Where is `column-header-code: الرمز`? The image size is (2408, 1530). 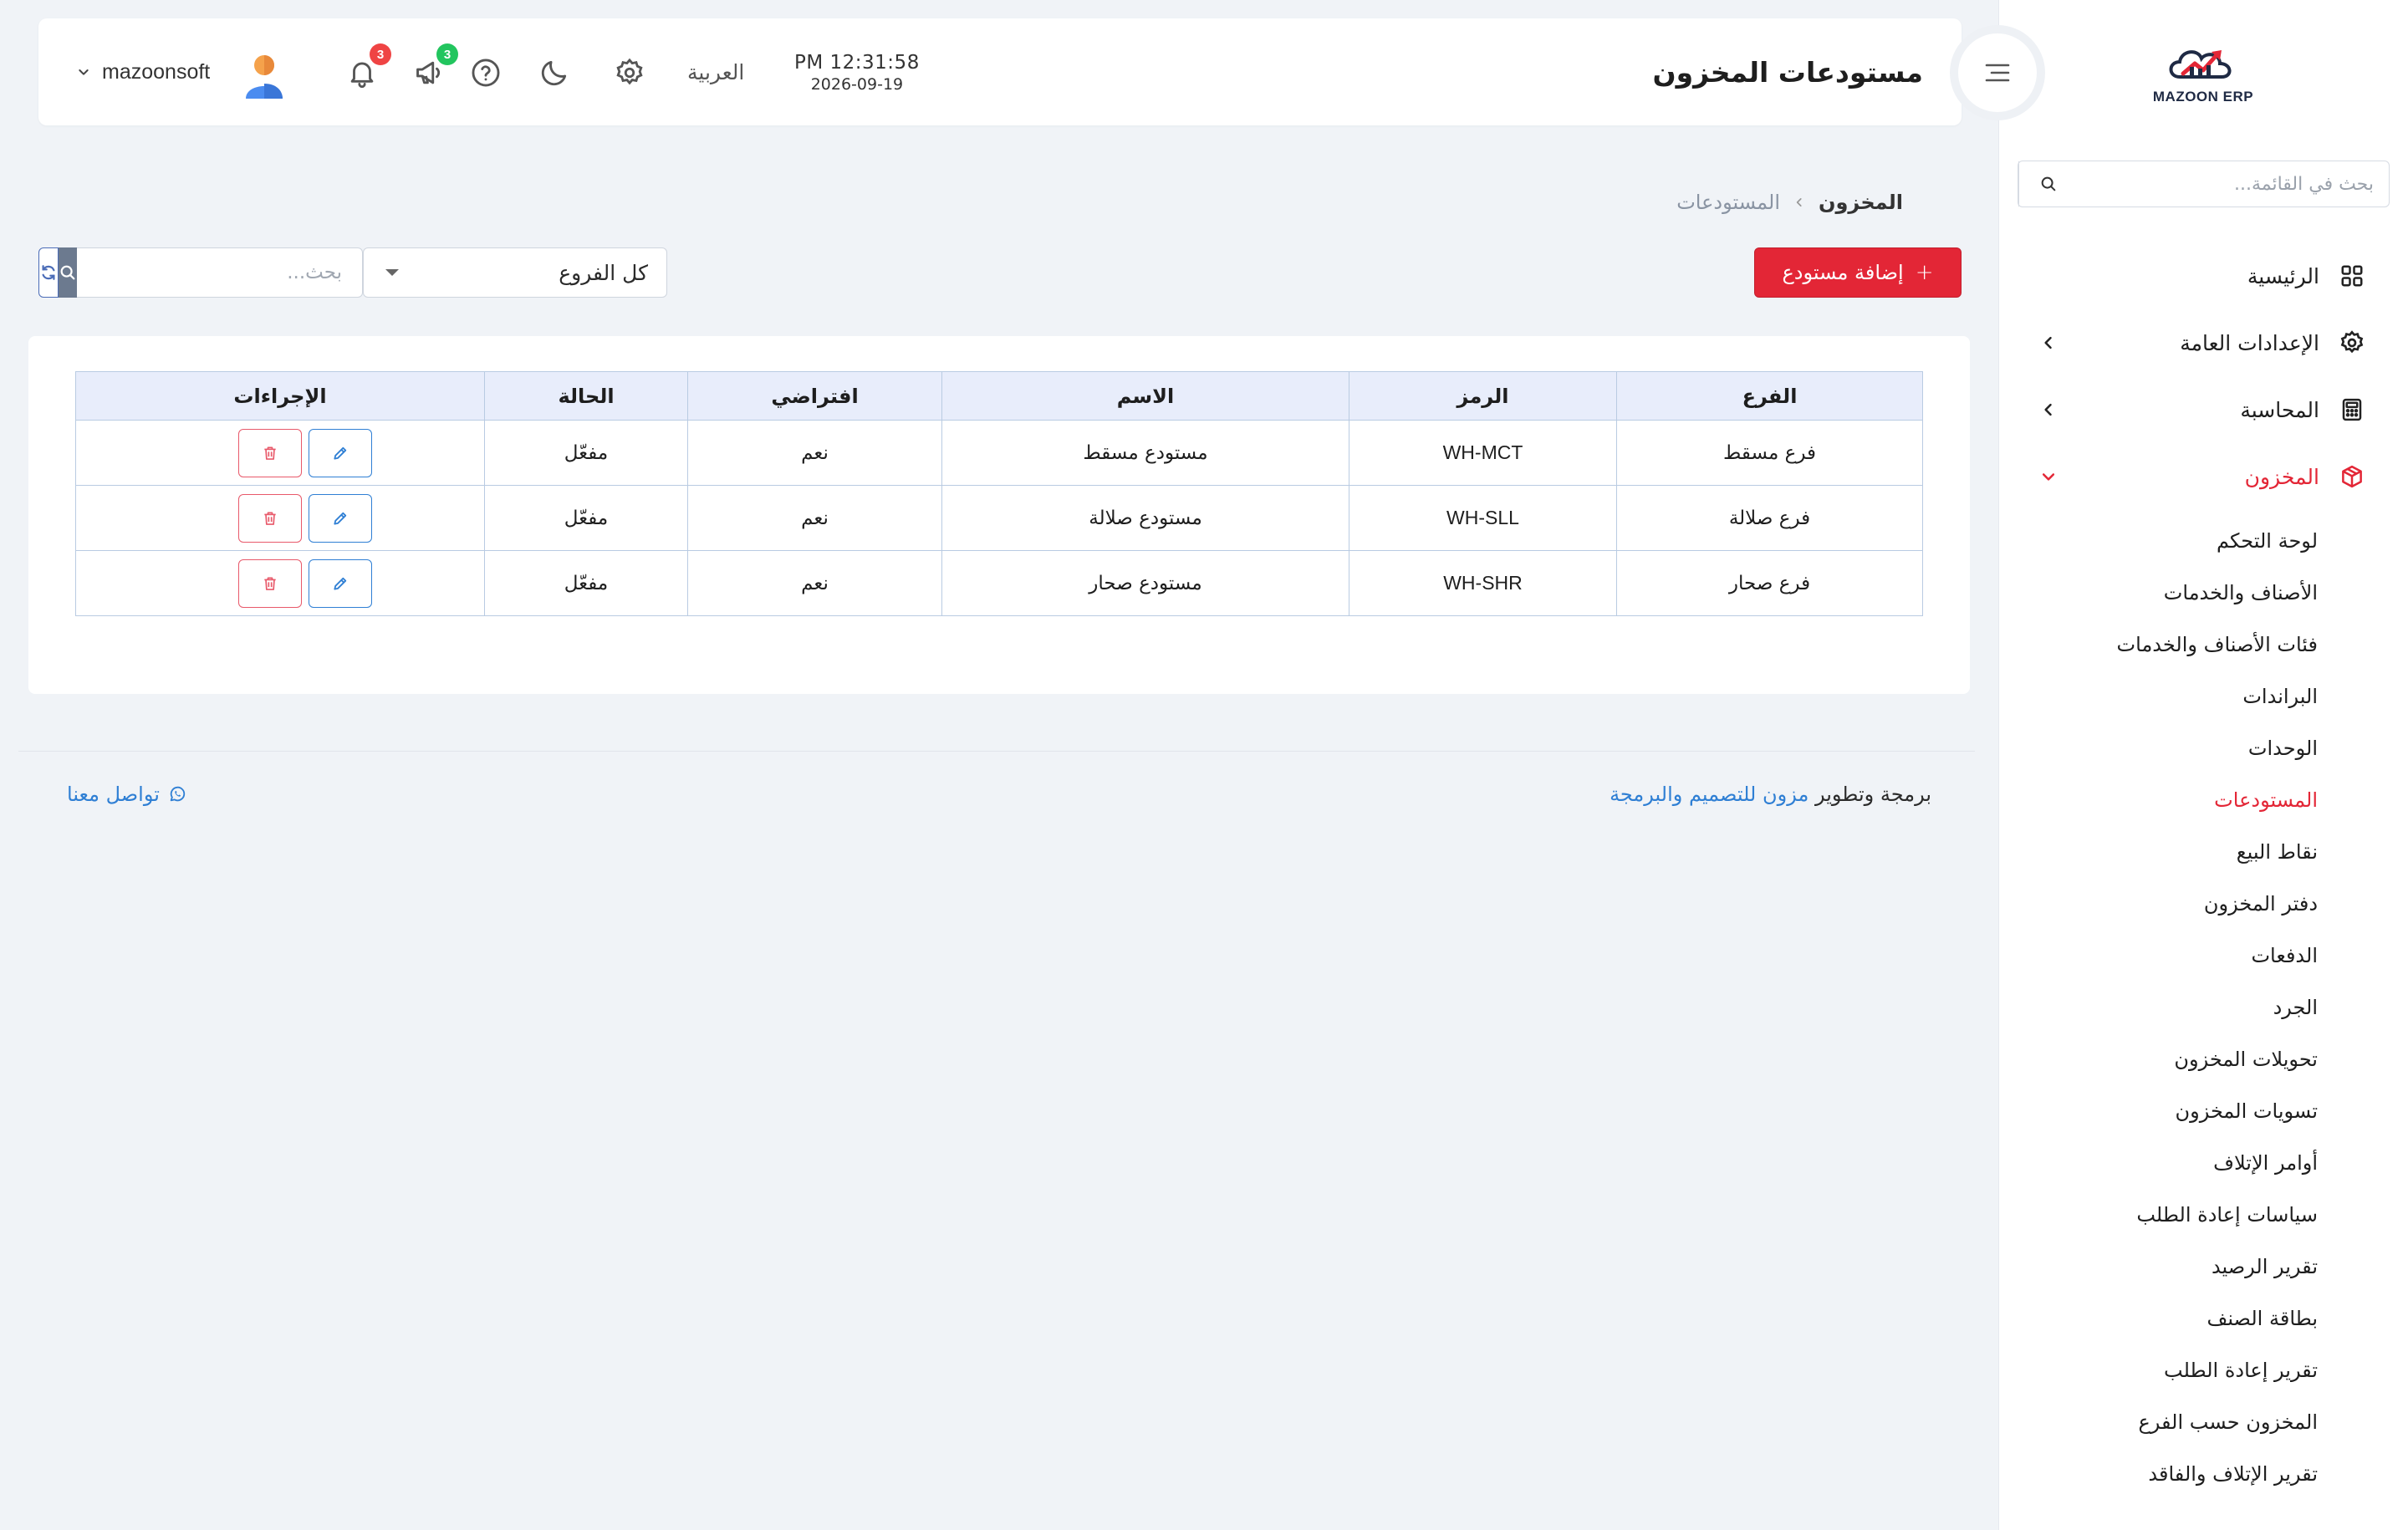
column-header-code: الرمز is located at coordinates (1483, 396).